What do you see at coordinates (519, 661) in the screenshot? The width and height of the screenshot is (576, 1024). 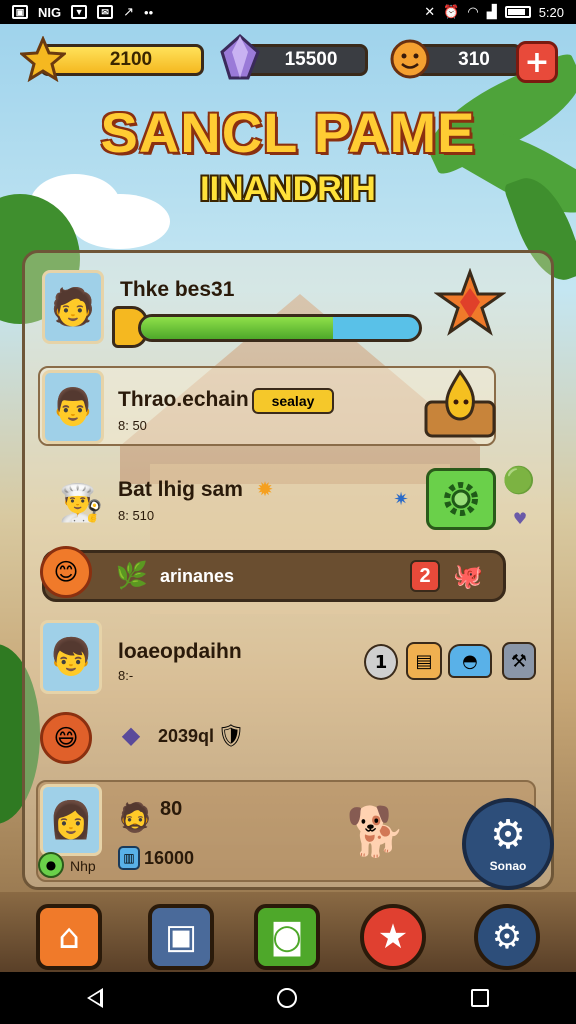 I see `tool-icon: ⚒` at bounding box center [519, 661].